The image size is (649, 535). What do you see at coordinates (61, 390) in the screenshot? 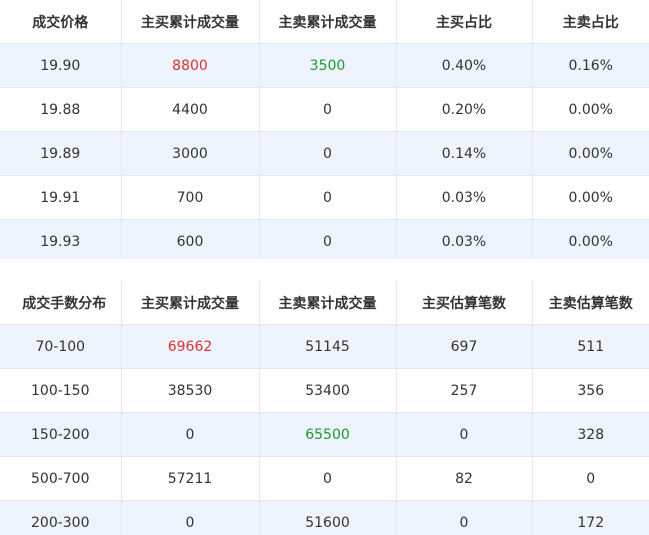
I see `lot-range-cell: 100-150` at bounding box center [61, 390].